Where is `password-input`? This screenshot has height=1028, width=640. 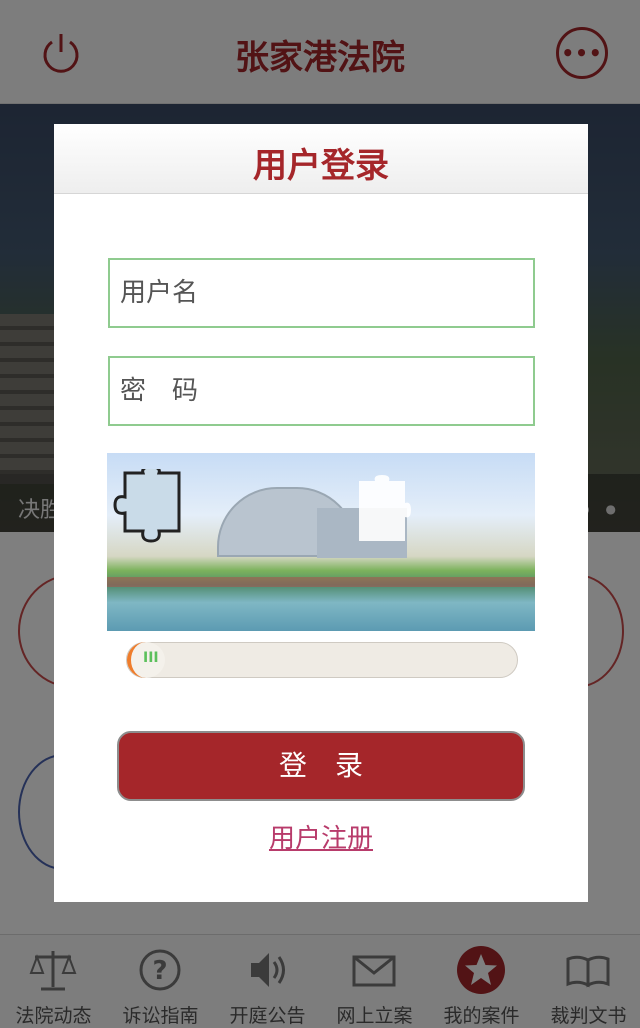 password-input is located at coordinates (321, 391).